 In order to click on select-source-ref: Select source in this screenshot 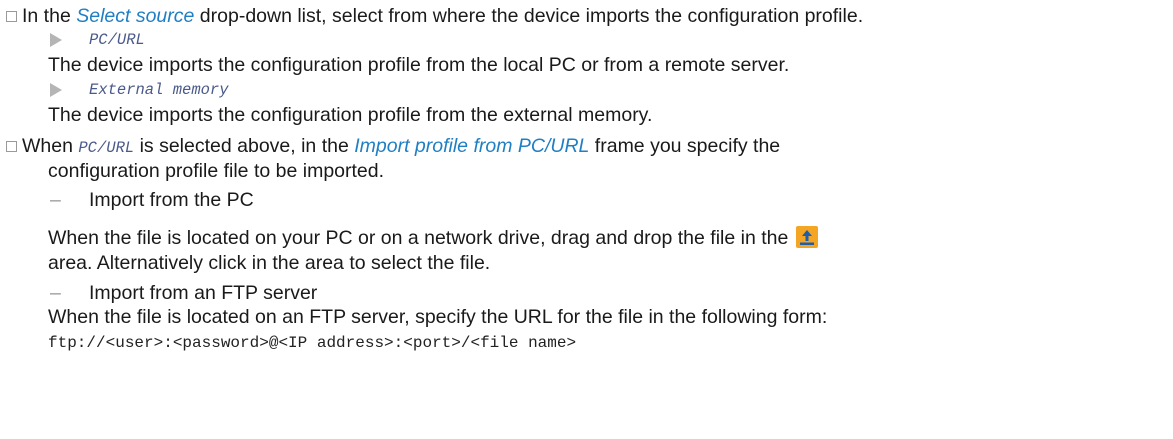, I will do `click(135, 16)`.